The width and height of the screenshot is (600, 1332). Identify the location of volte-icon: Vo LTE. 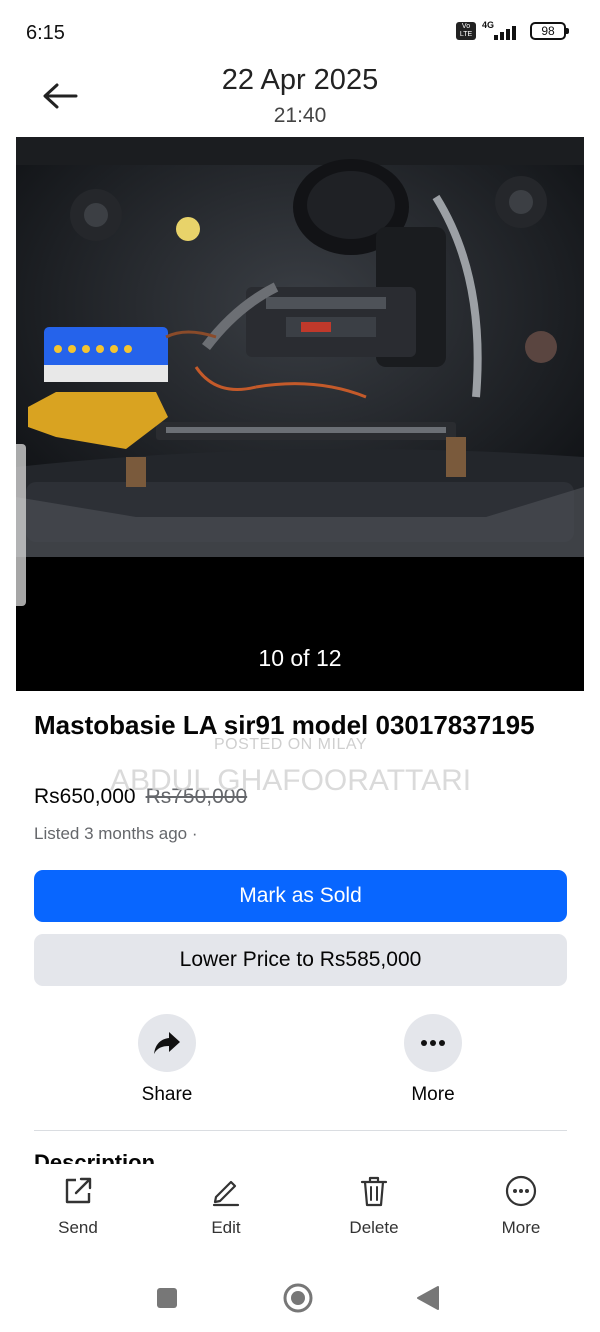
(466, 31).